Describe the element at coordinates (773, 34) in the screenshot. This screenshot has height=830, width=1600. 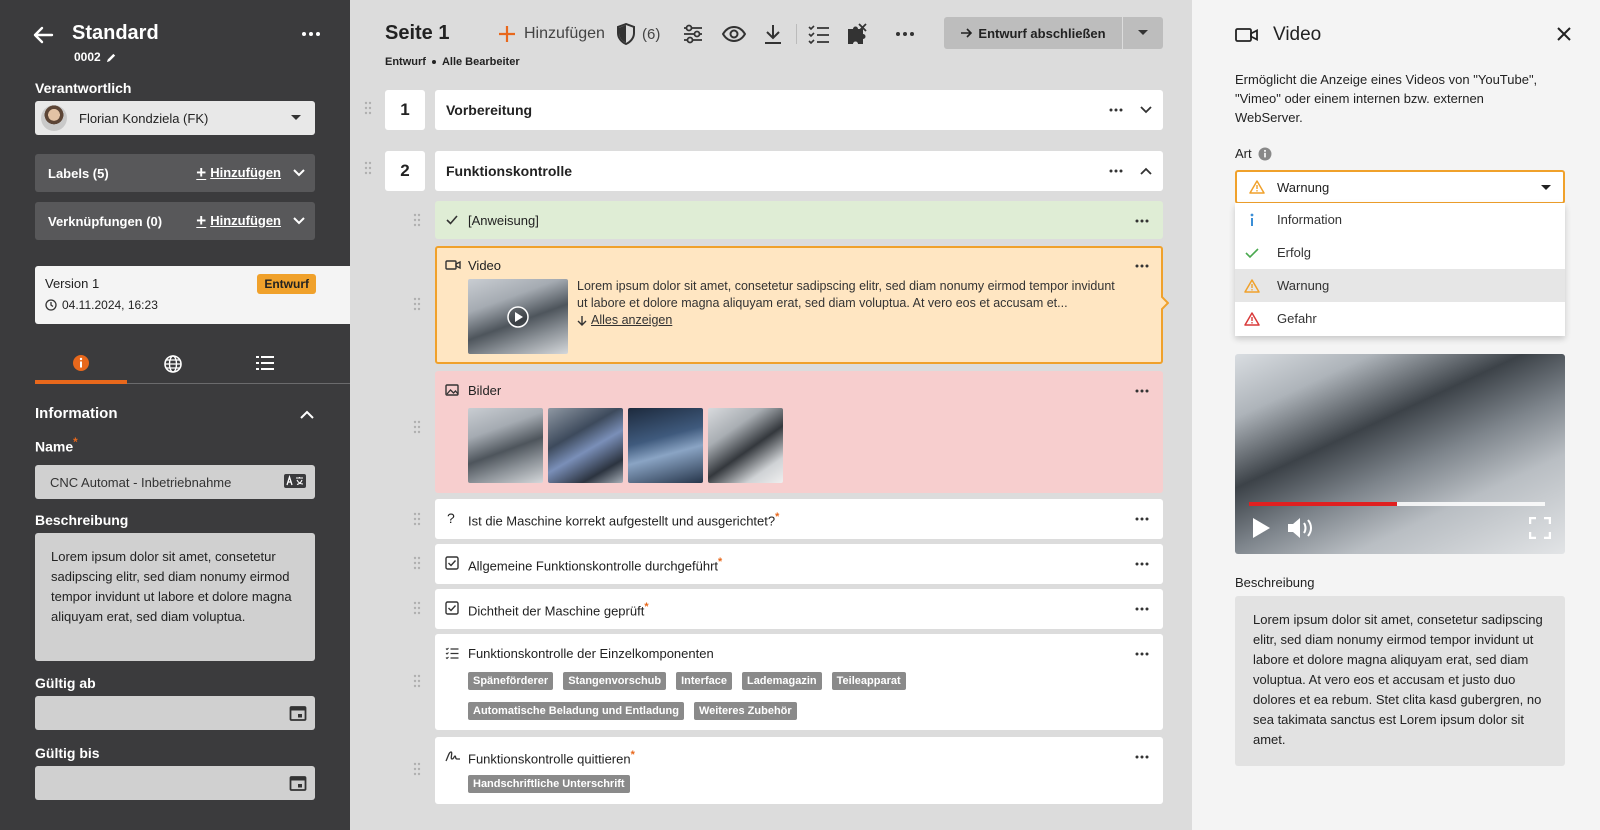
I see `download-icon` at that location.